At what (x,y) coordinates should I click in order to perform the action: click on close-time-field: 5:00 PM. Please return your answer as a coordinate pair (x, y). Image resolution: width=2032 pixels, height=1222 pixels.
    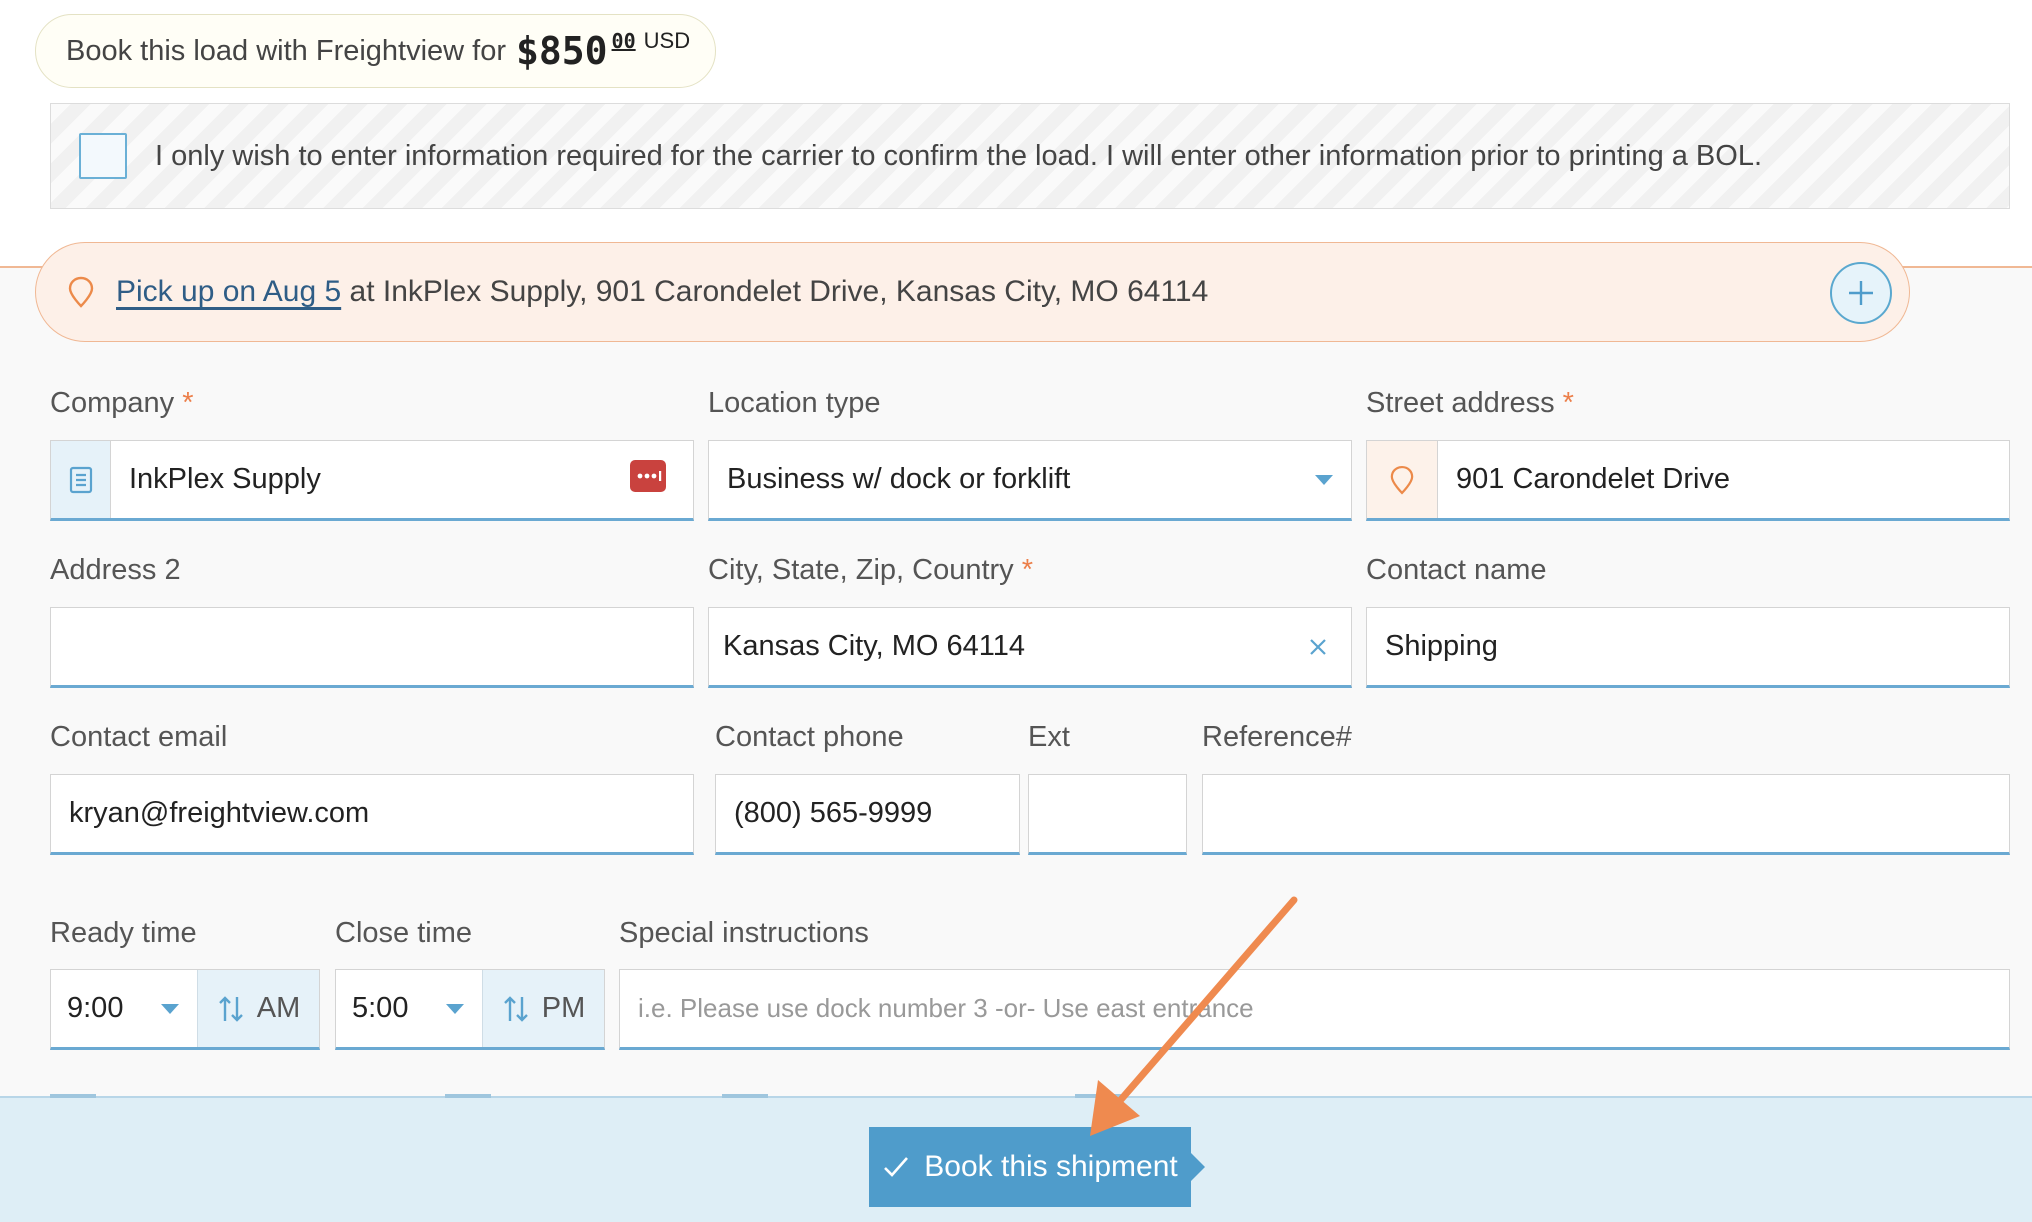
    Looking at the image, I should click on (470, 1009).